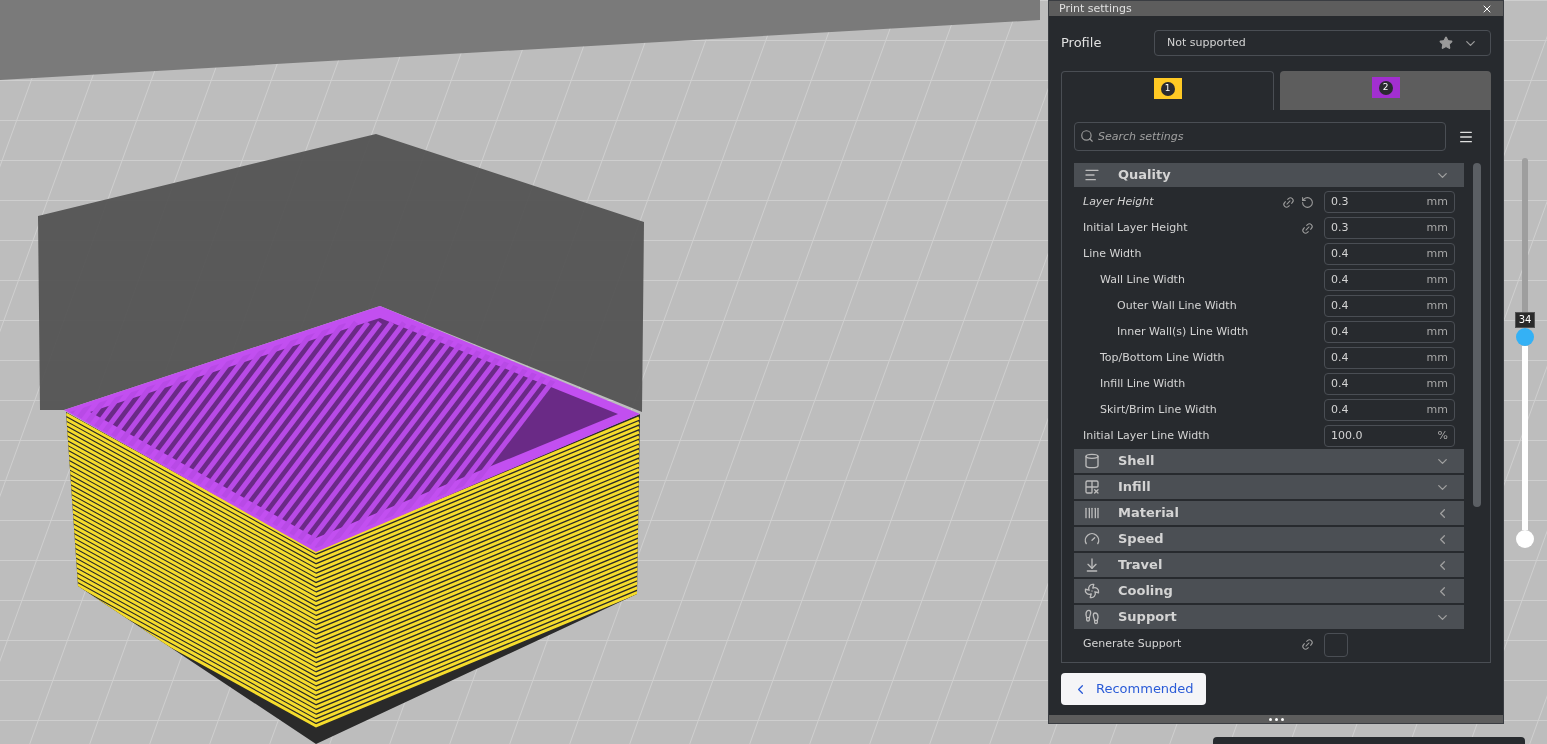 This screenshot has height=744, width=1547. What do you see at coordinates (1336, 645) in the screenshot?
I see `setting-checkbox` at bounding box center [1336, 645].